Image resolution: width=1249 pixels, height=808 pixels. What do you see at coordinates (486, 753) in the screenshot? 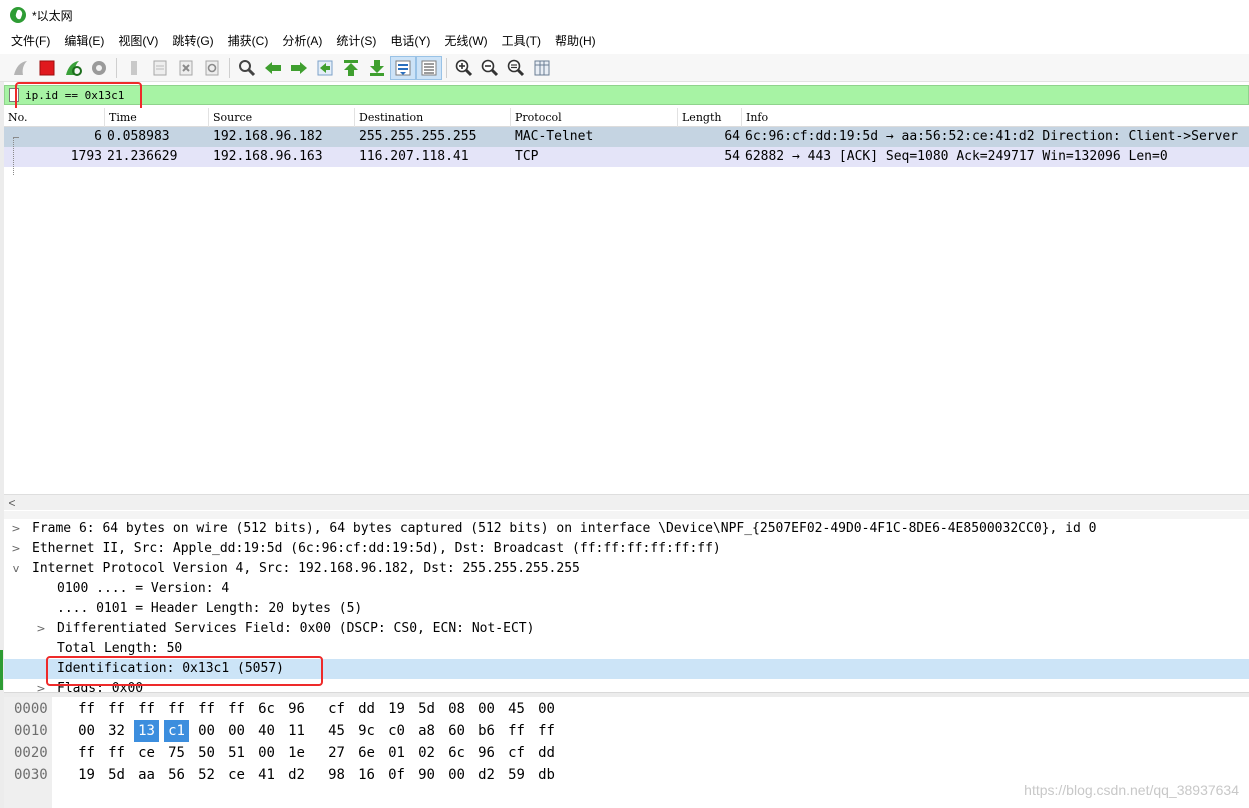
I see `hex-byte: 96` at bounding box center [486, 753].